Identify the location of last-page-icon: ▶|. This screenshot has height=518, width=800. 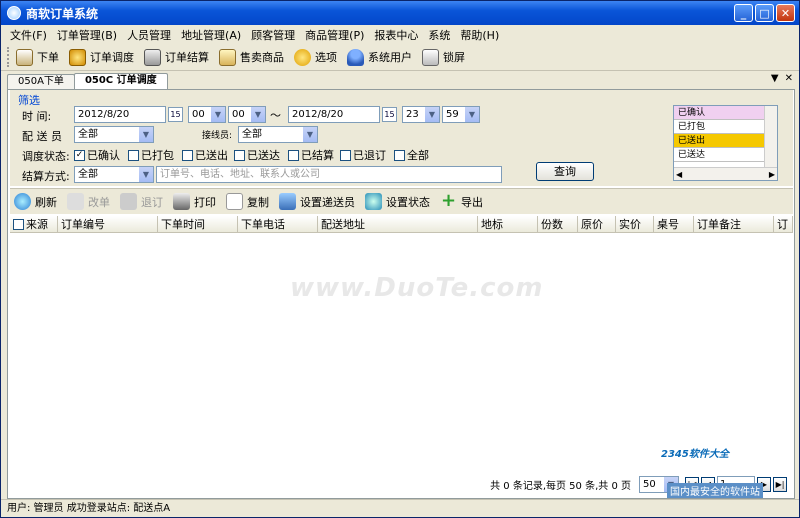
(780, 484).